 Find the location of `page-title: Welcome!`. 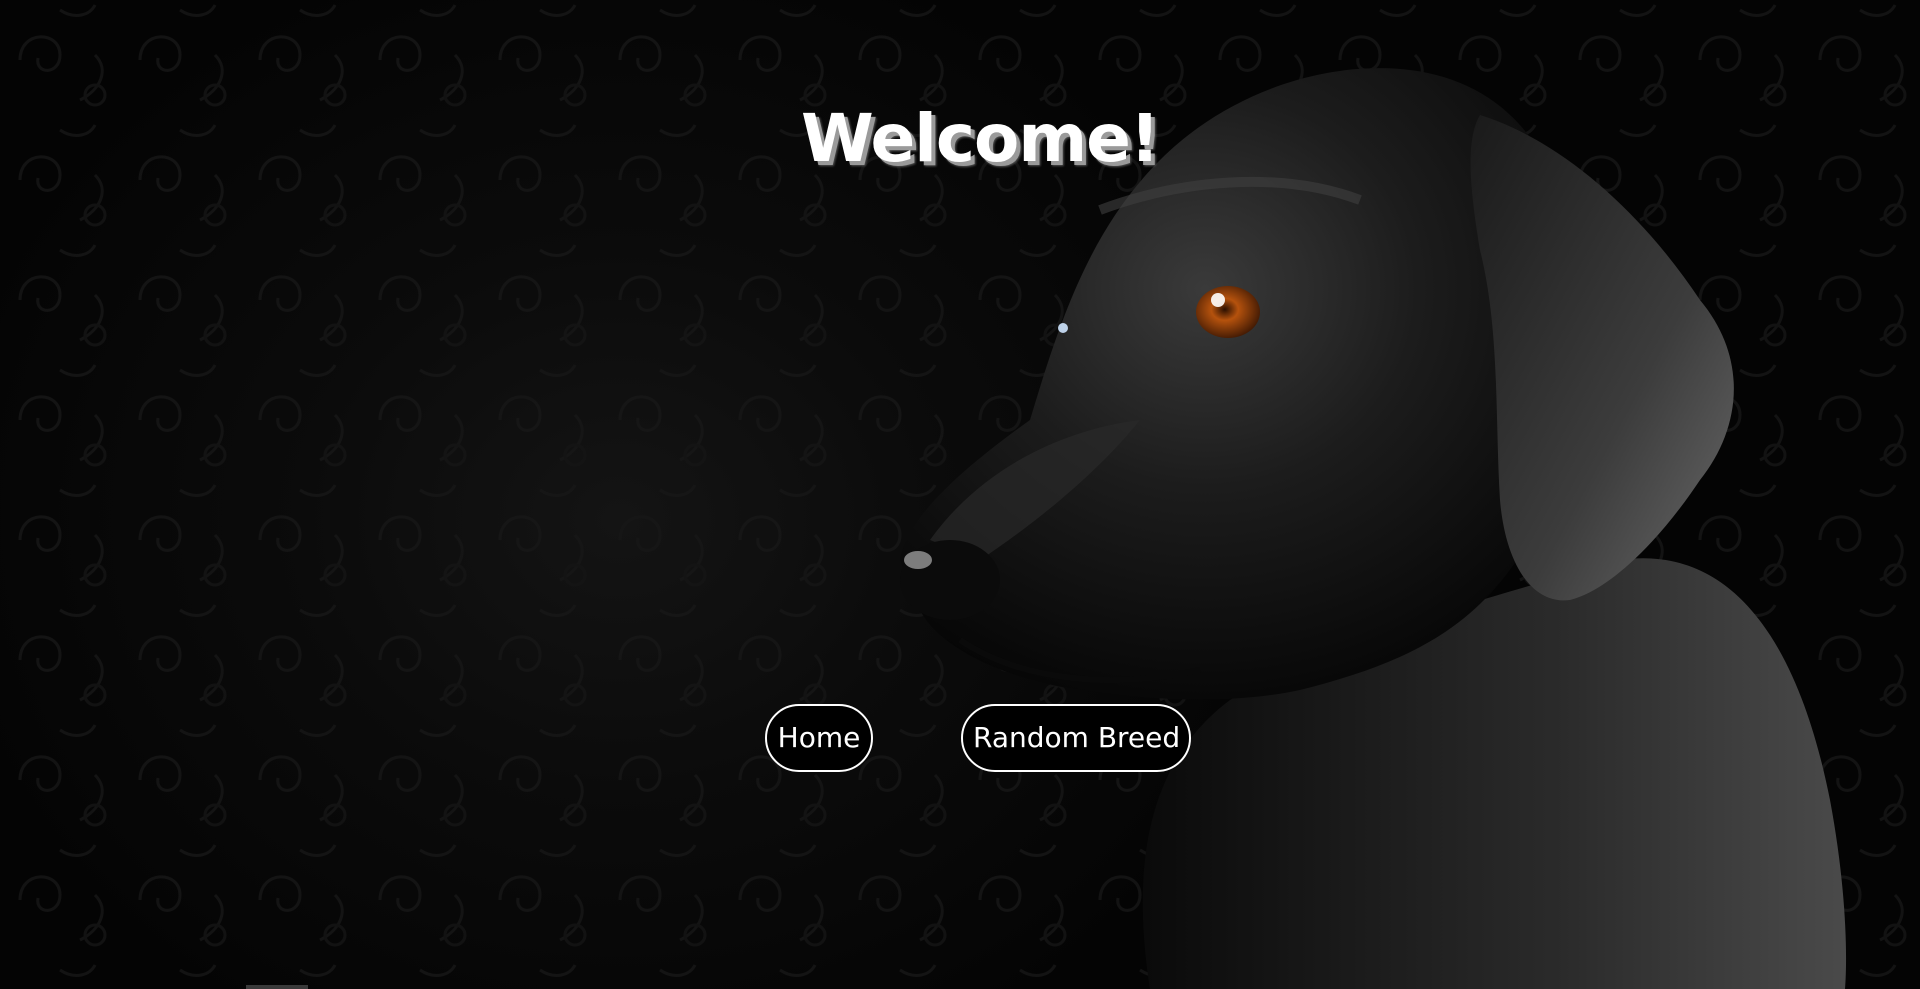

page-title: Welcome! is located at coordinates (980, 138).